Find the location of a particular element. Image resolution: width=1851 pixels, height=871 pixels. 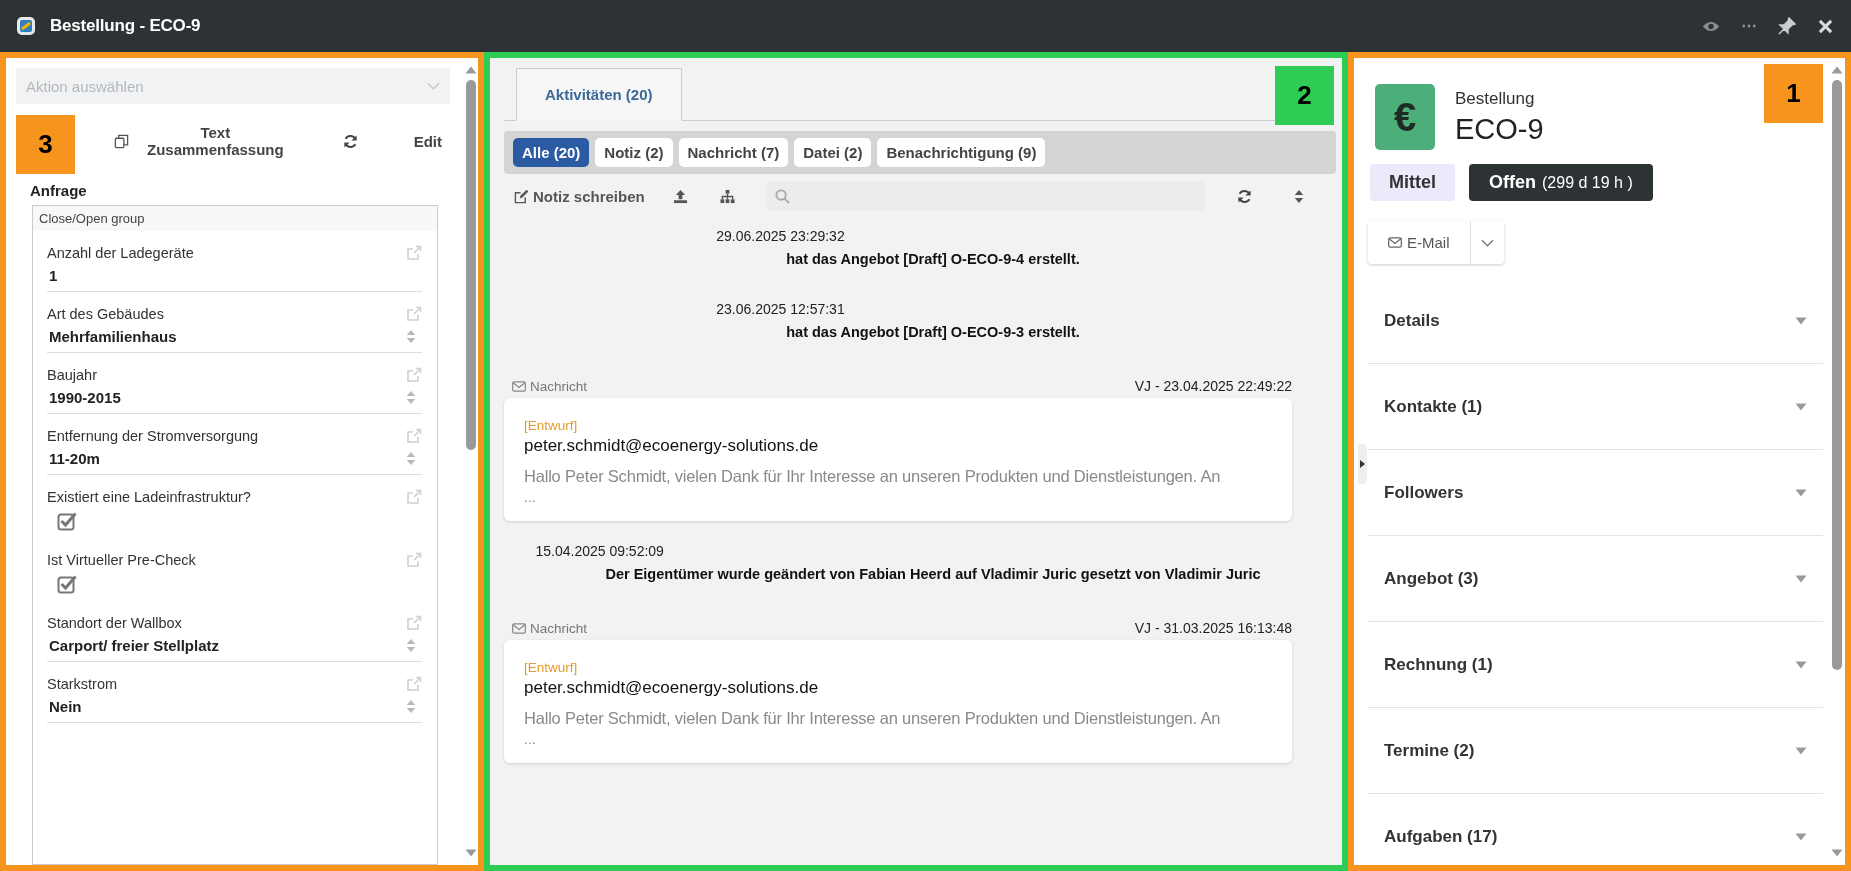

filter-chip: Datei (2) is located at coordinates (833, 152).